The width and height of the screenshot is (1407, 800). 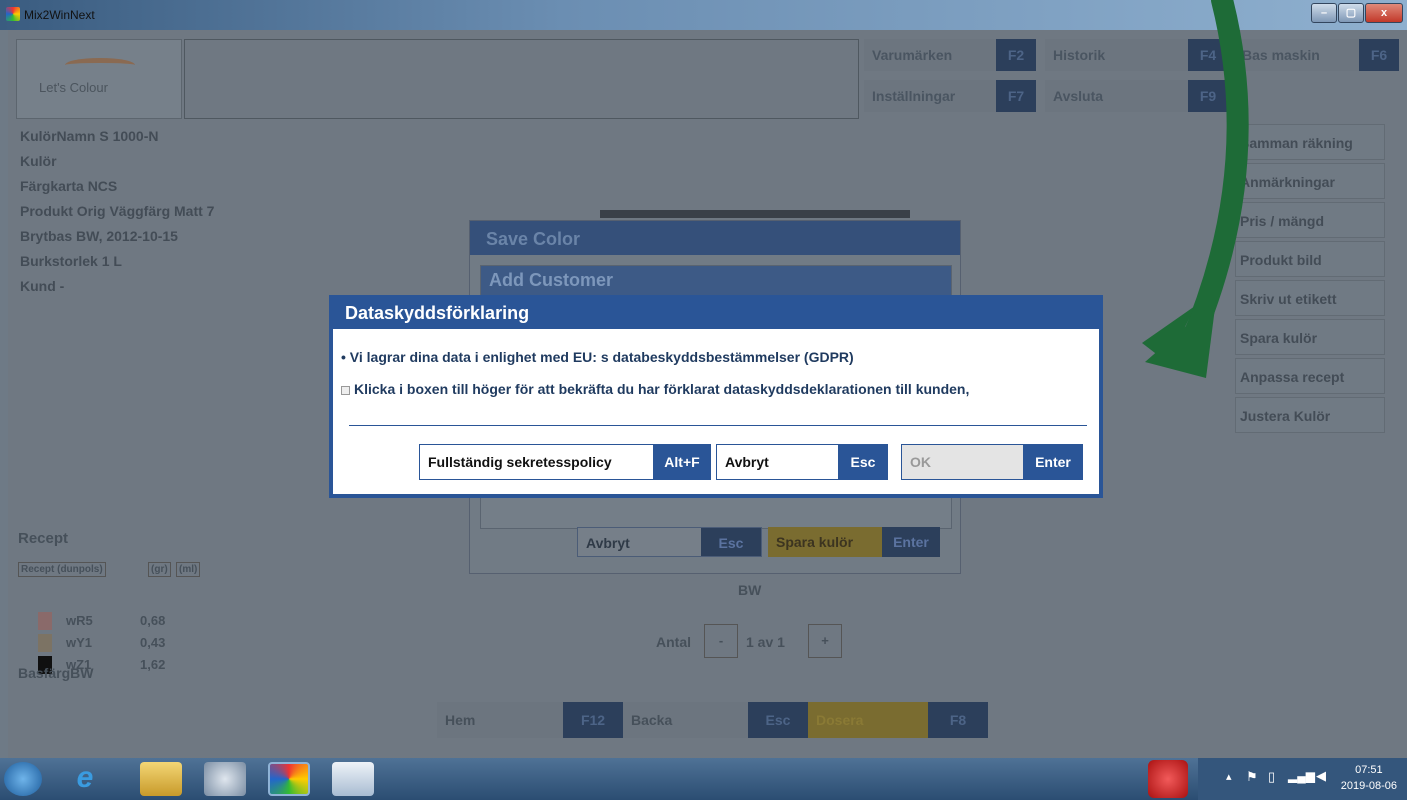 I want to click on varumarken-button: Varumärken F2, so click(x=950, y=55).